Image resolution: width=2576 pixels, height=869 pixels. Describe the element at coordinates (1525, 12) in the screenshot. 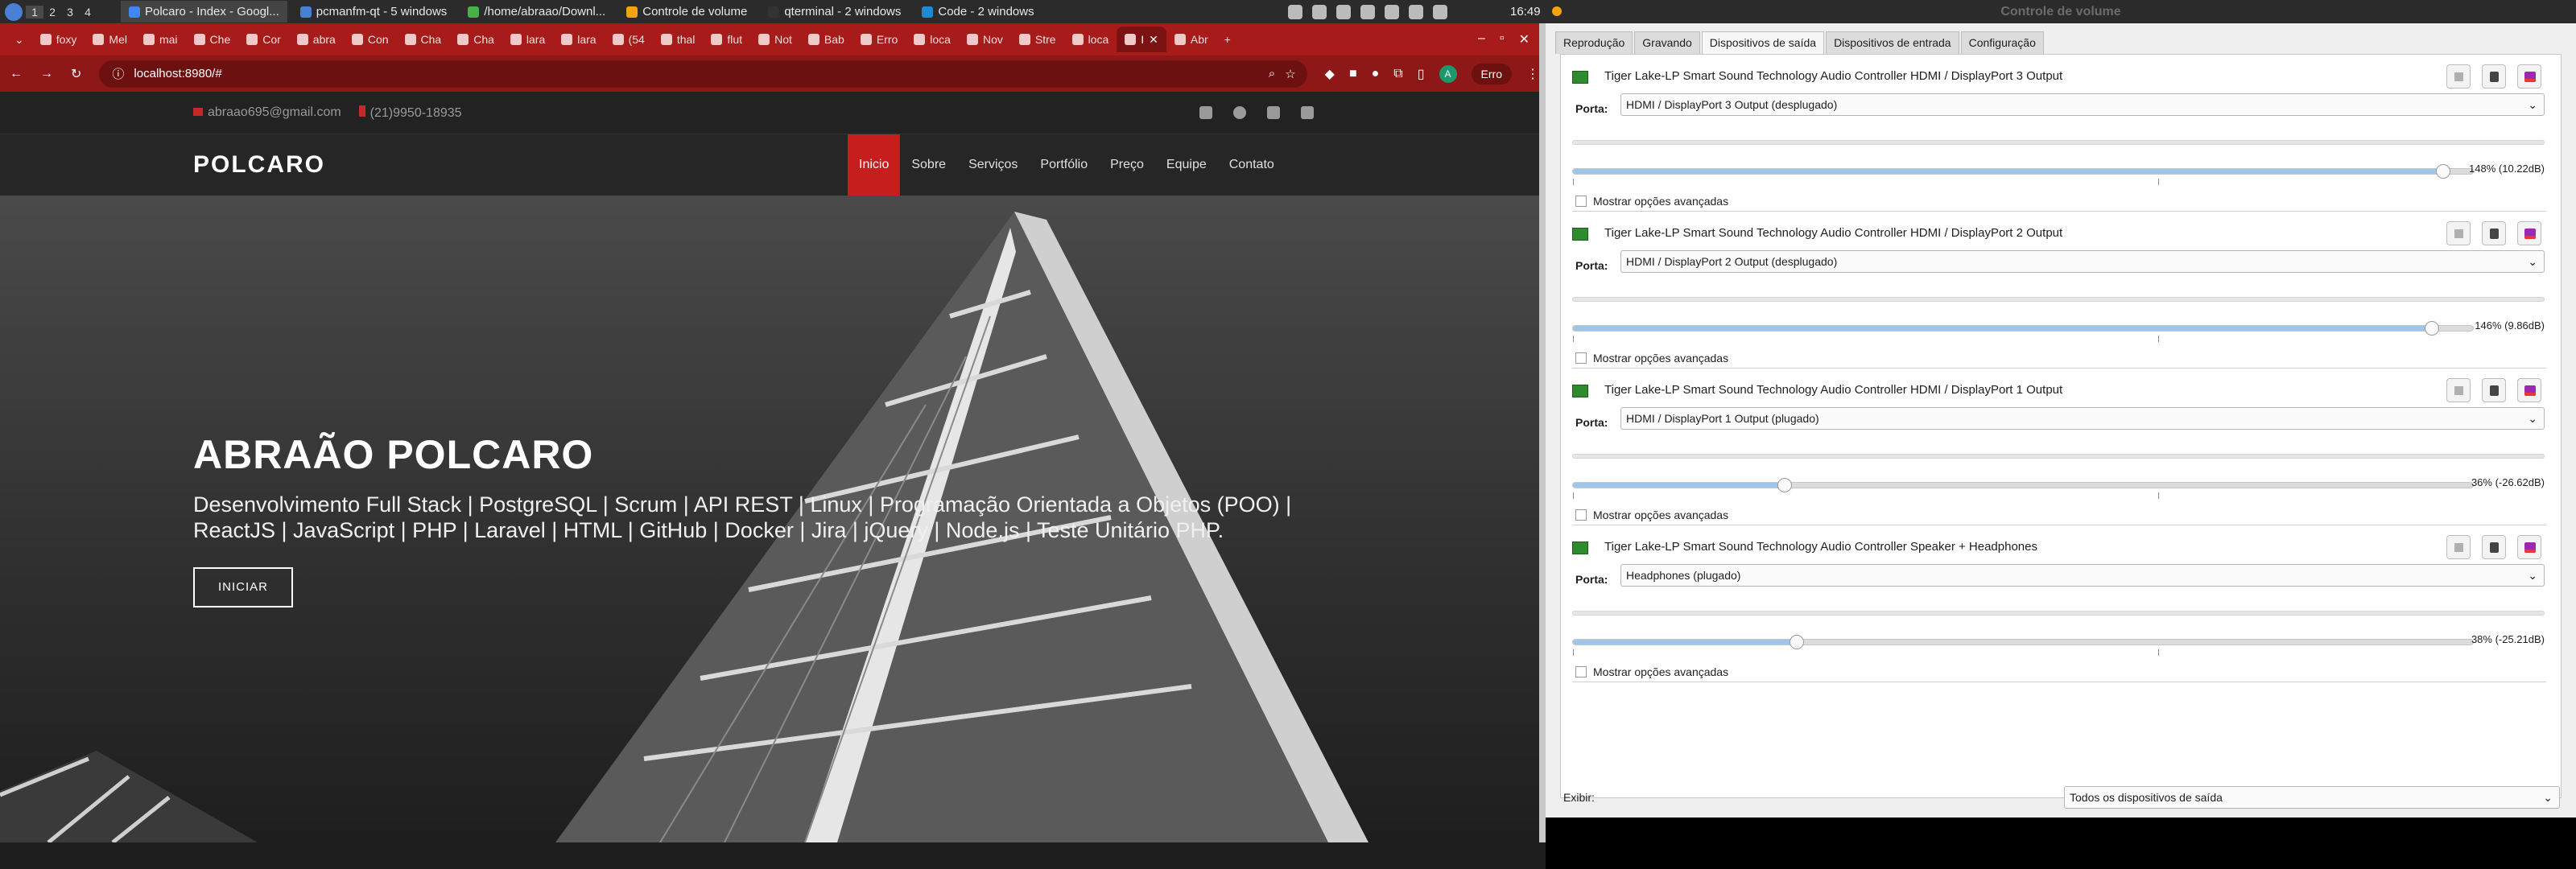

I see `clock: 16:49` at that location.